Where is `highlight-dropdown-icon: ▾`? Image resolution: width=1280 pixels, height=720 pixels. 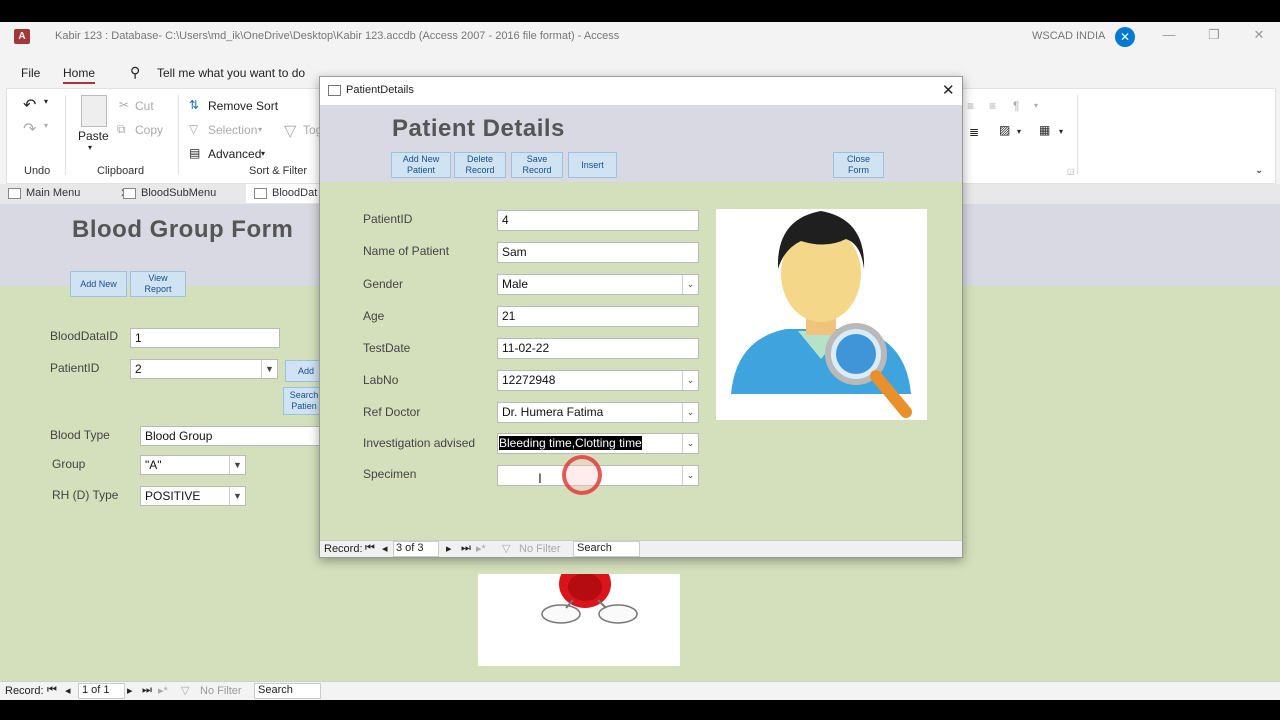
highlight-dropdown-icon: ▾ is located at coordinates (1019, 131).